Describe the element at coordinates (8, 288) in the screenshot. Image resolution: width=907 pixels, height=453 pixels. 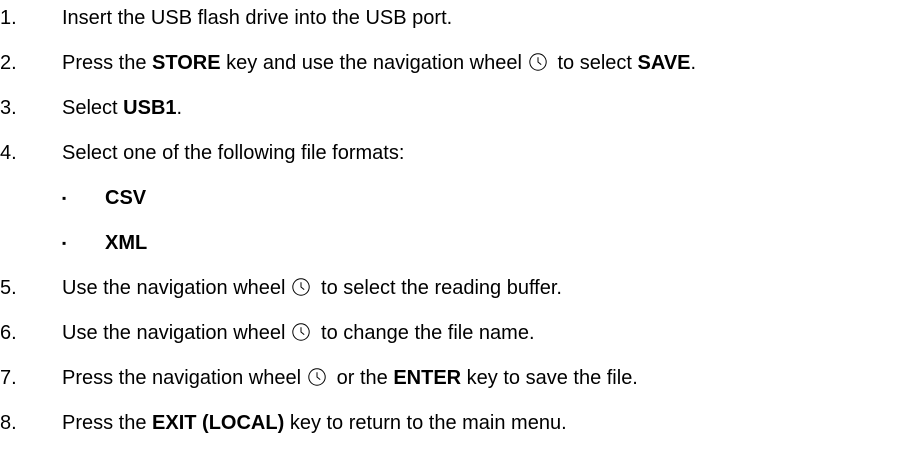
I see `step-number: 5.` at that location.